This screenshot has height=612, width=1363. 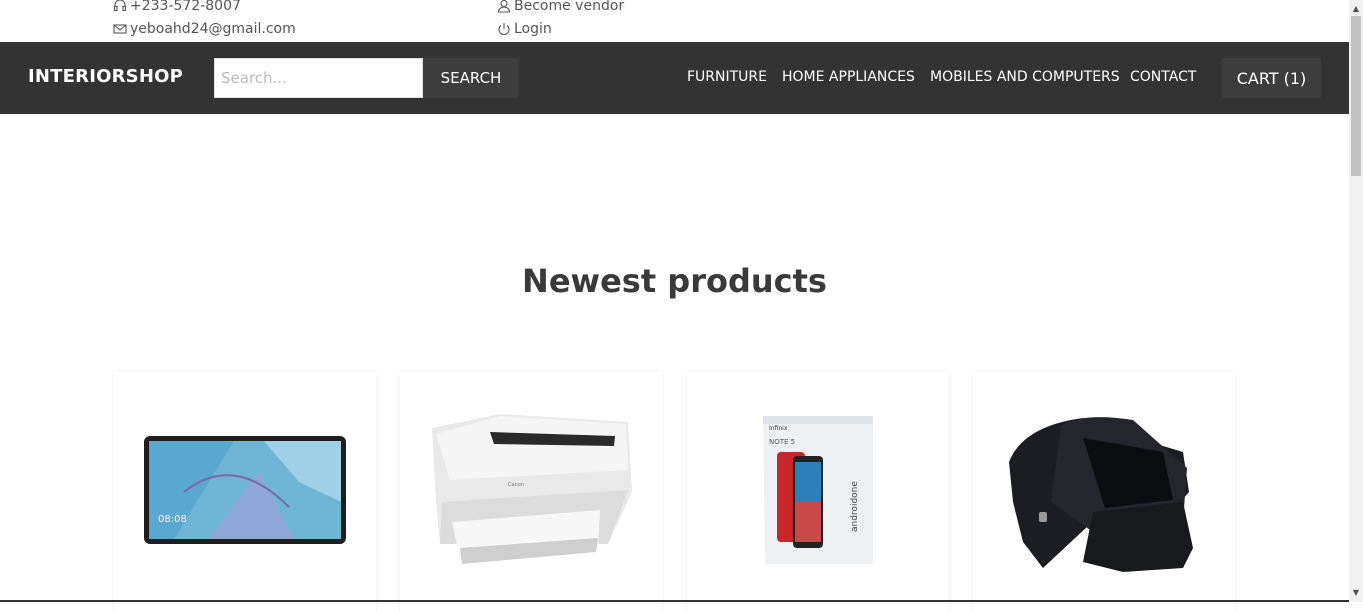 What do you see at coordinates (1356, 96) in the screenshot?
I see `scrollbar-thumb` at bounding box center [1356, 96].